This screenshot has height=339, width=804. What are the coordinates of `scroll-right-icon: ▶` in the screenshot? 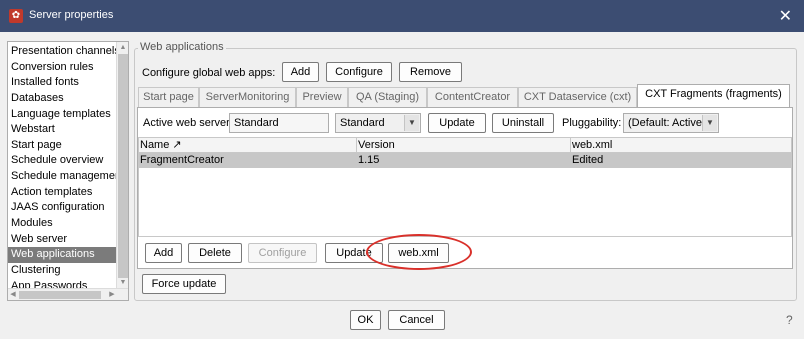 It's located at (112, 294).